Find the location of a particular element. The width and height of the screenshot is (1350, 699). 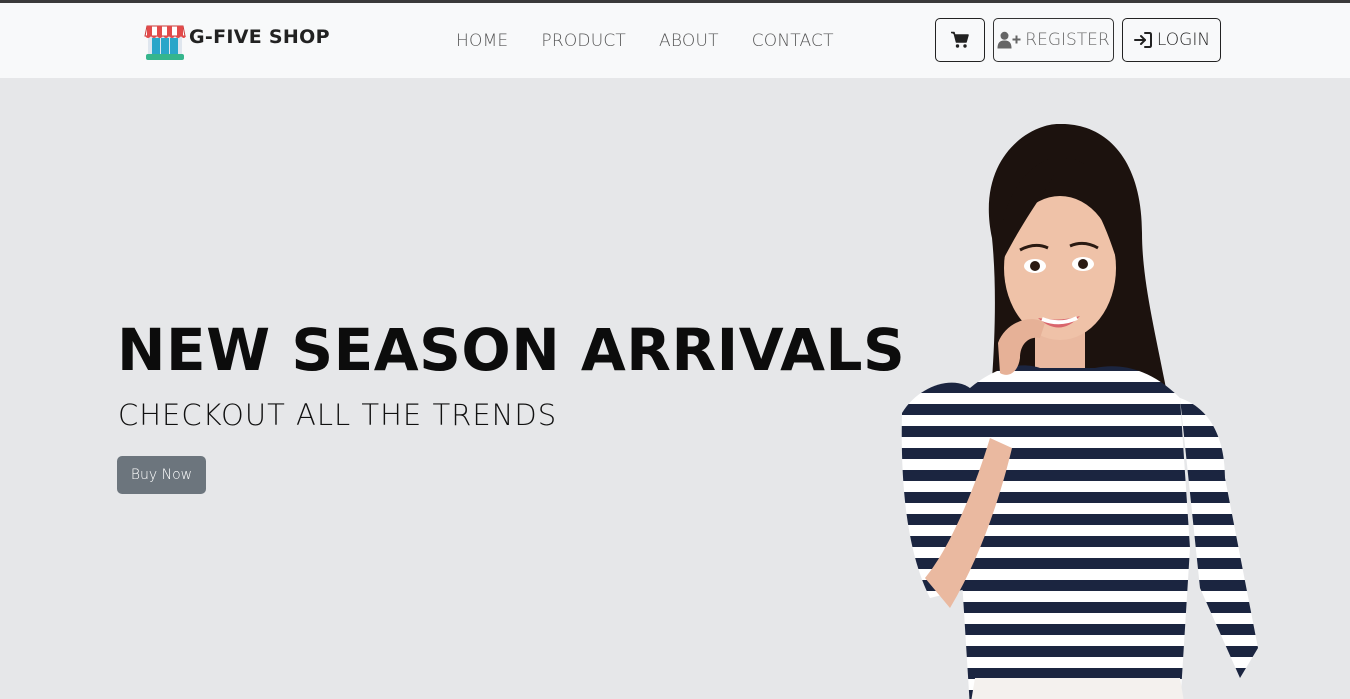

buy-now-button: Buy Now is located at coordinates (161, 475).